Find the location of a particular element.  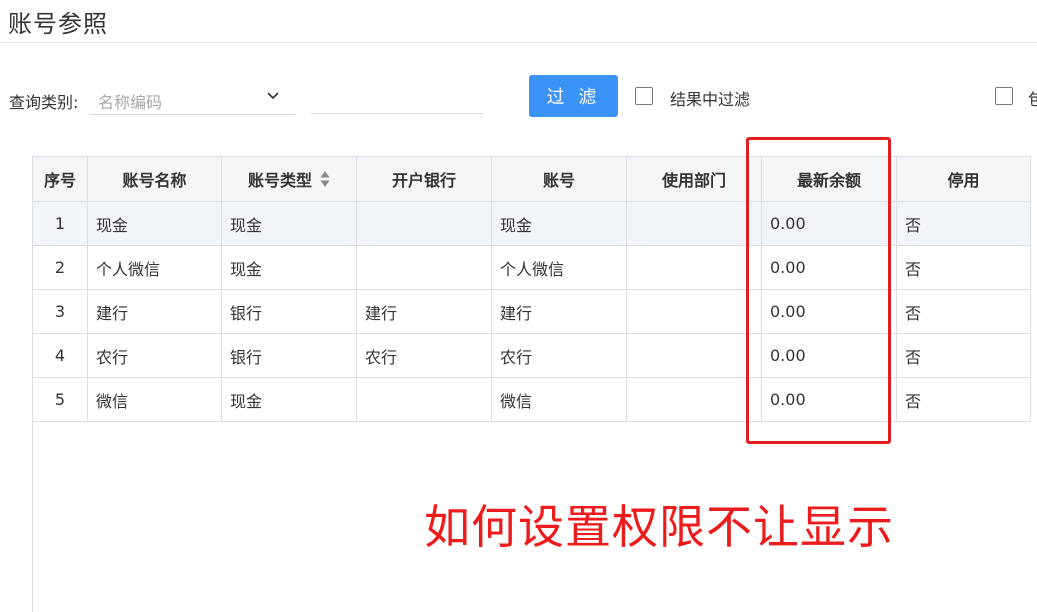

cell-name: 微信 is located at coordinates (154, 399).